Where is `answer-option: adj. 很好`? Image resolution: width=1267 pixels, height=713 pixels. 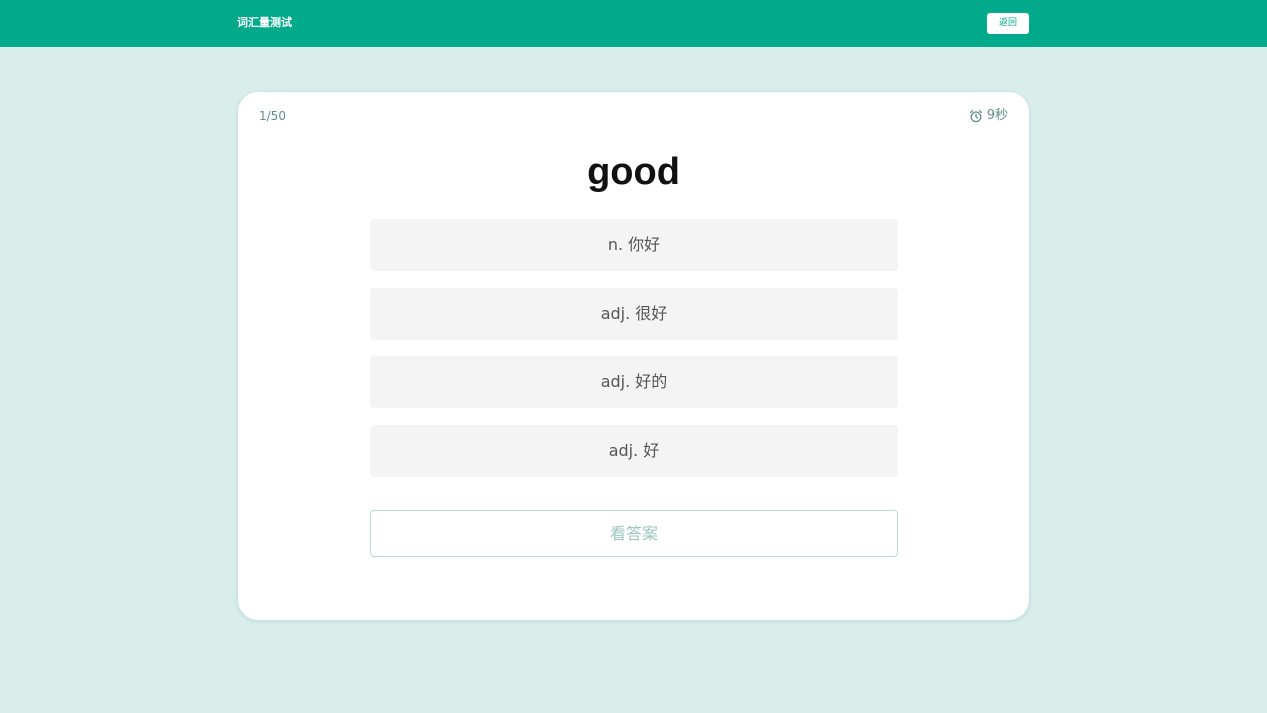
answer-option: adj. 很好 is located at coordinates (634, 314).